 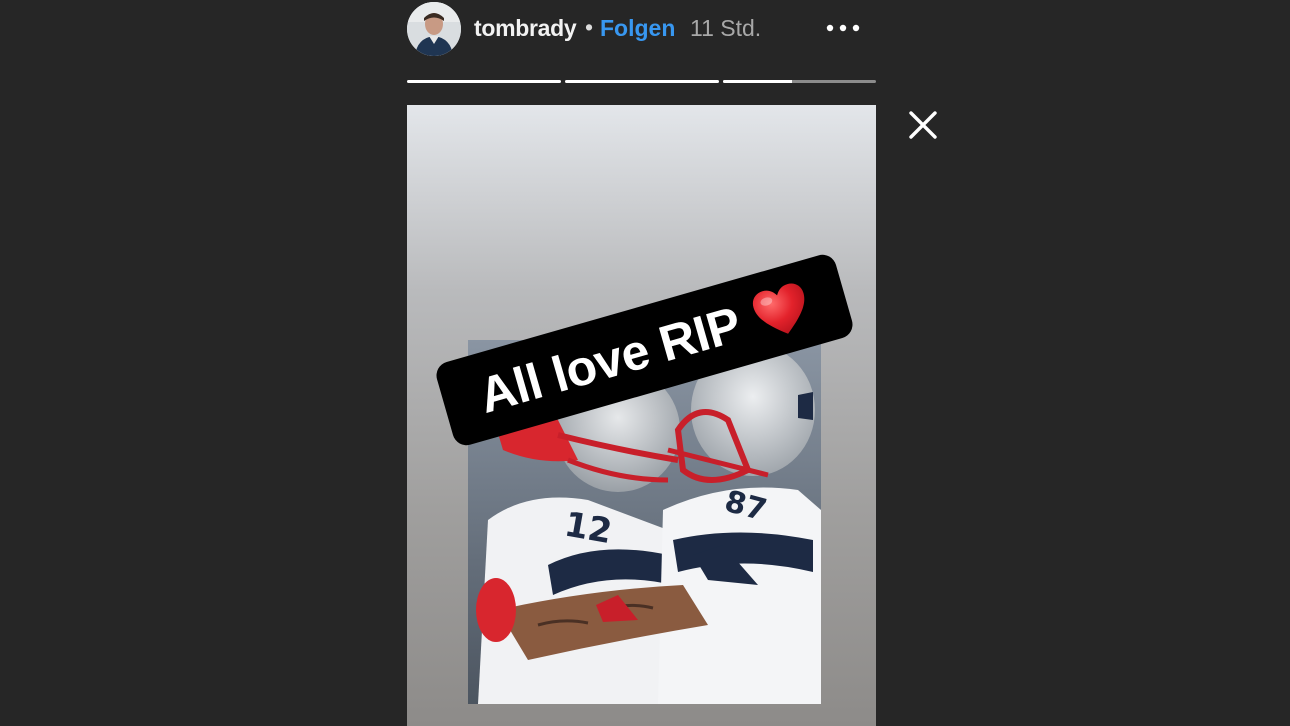 What do you see at coordinates (923, 125) in the screenshot?
I see `close-icon` at bounding box center [923, 125].